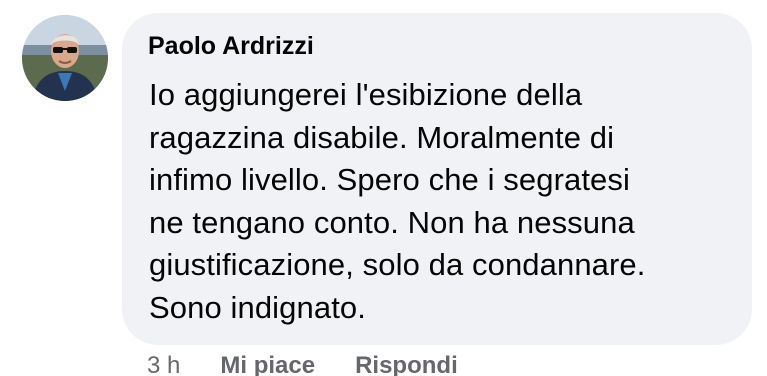 The height and width of the screenshot is (376, 767). I want to click on avatar, so click(65, 58).